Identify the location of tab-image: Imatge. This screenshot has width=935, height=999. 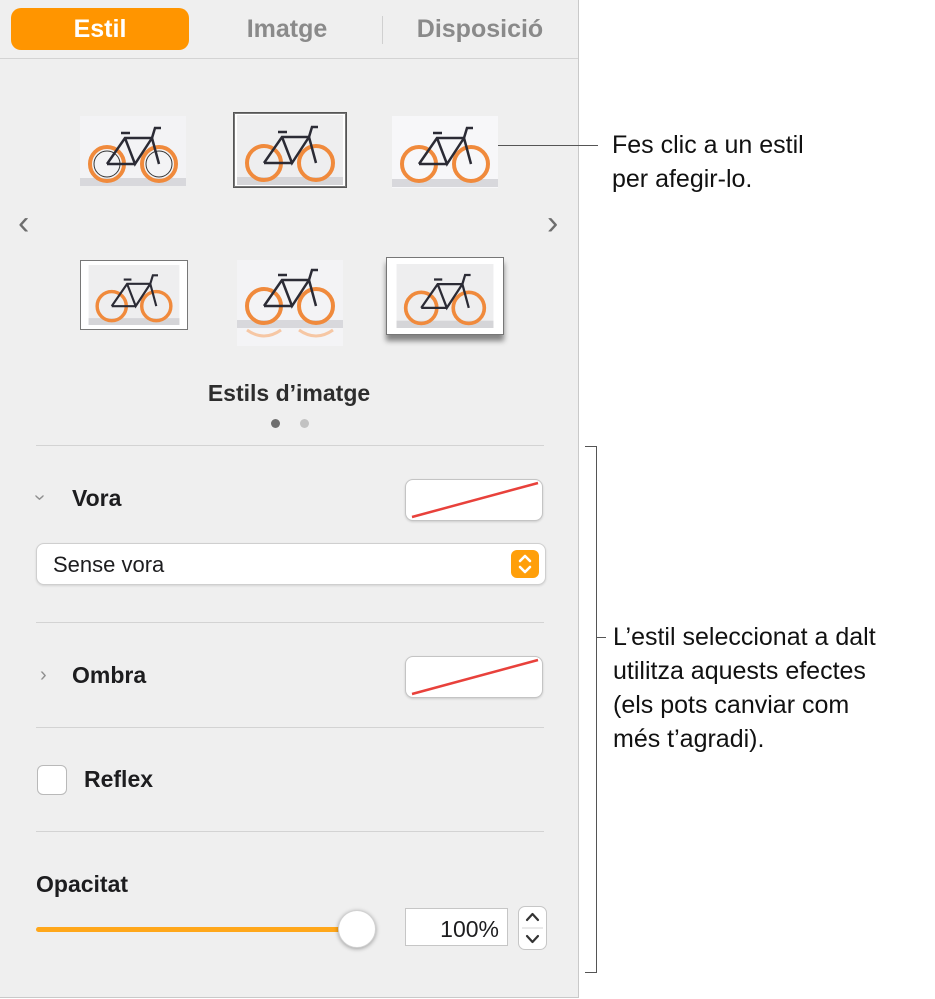
(287, 29).